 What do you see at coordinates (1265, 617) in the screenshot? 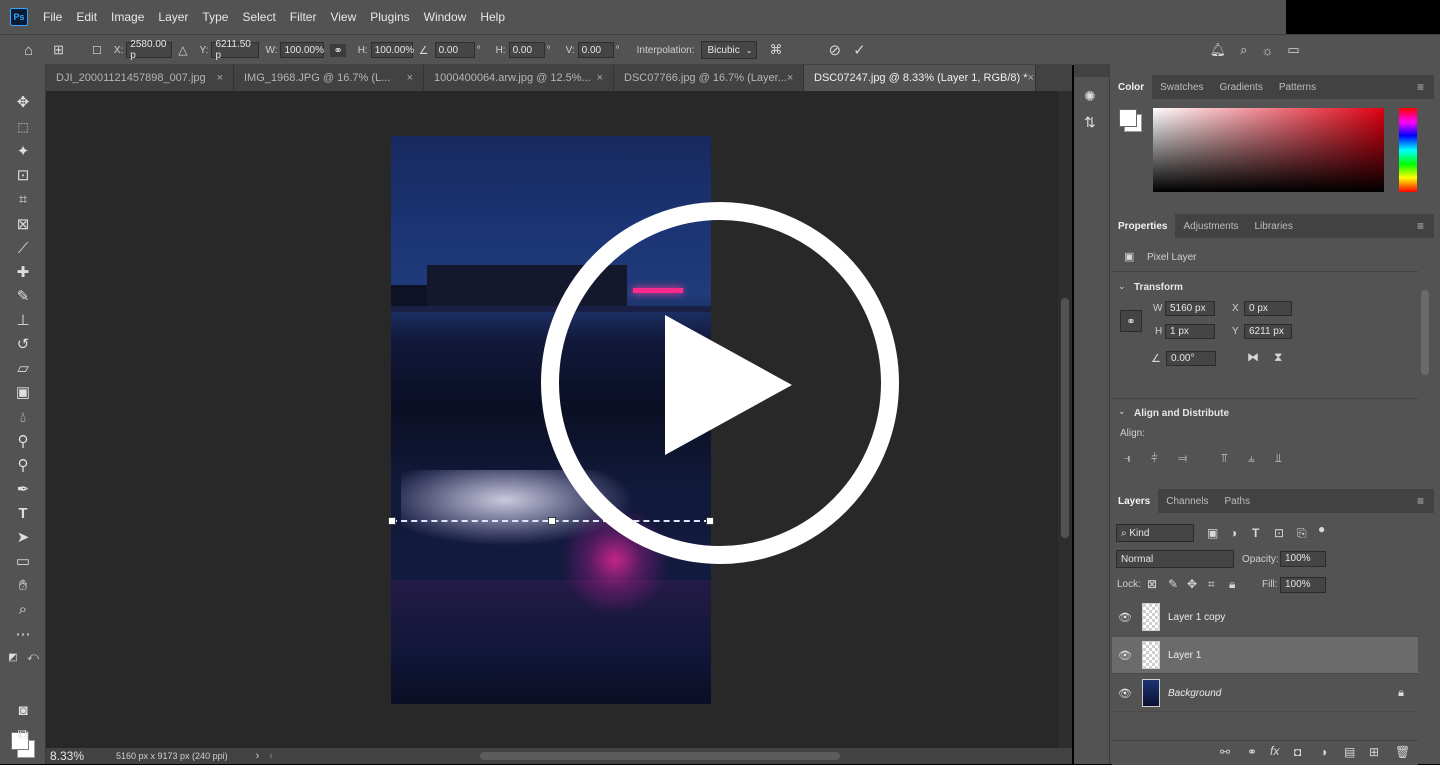
I see `layer-row: 👁︎ Layer 1 copy` at bounding box center [1265, 617].